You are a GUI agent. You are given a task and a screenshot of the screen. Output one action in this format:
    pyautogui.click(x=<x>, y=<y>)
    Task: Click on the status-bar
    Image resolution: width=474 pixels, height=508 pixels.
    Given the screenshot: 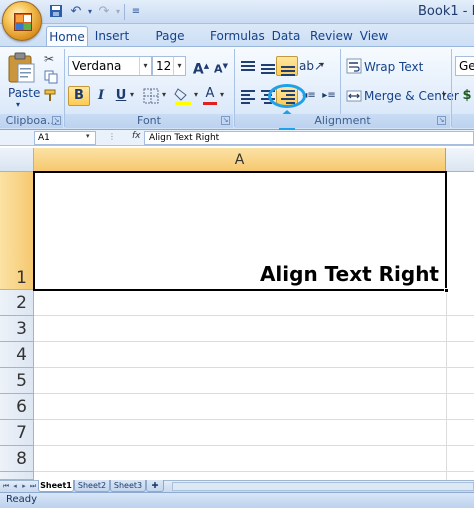 What is the action you would take?
    pyautogui.click(x=237, y=500)
    